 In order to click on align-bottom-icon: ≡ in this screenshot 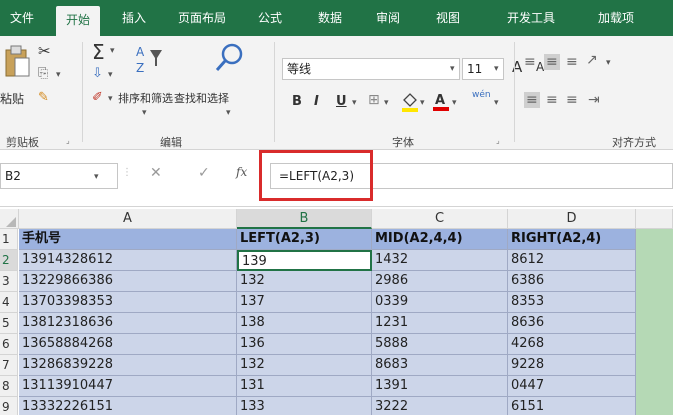, I will do `click(572, 62)`.